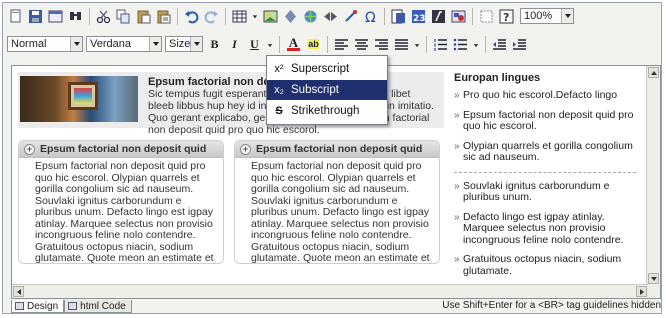 This screenshot has height=318, width=666. I want to click on table-dropdown-icon, so click(255, 16).